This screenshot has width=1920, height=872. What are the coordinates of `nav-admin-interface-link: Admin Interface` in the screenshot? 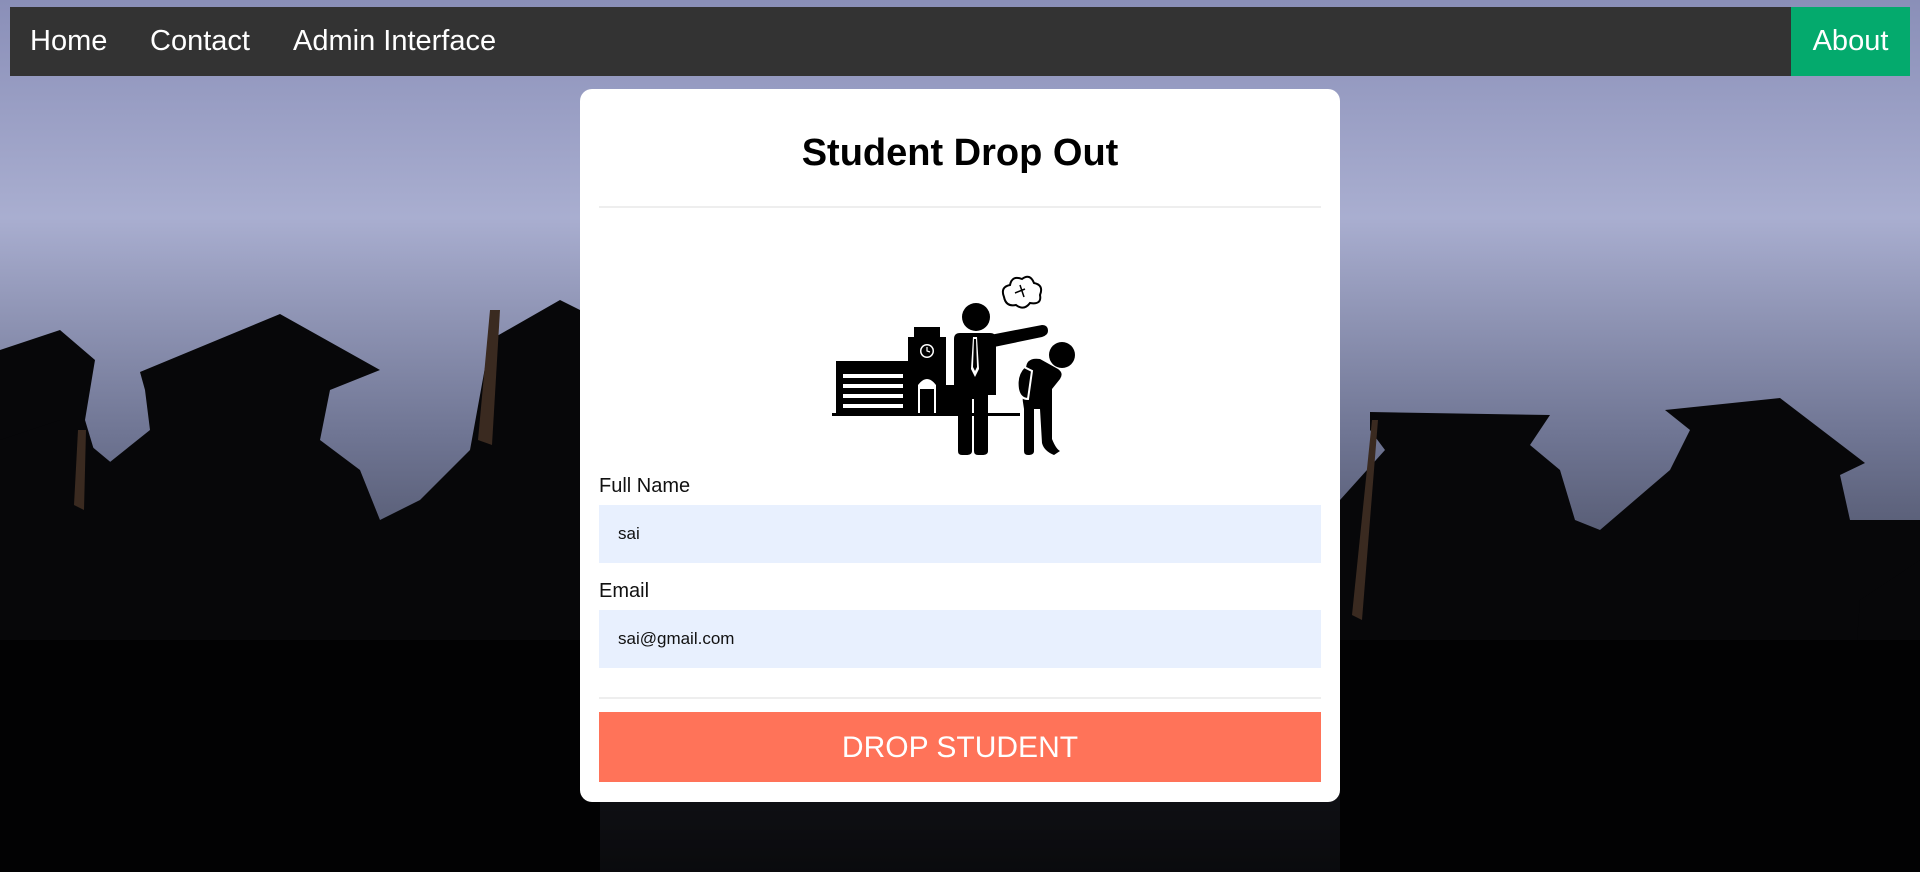 It's located at (394, 41).